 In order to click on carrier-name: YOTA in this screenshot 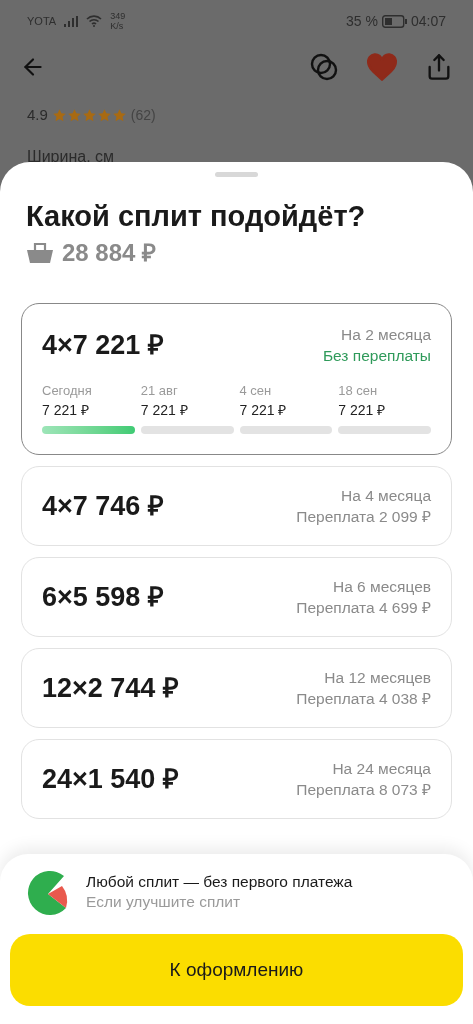, I will do `click(42, 21)`.